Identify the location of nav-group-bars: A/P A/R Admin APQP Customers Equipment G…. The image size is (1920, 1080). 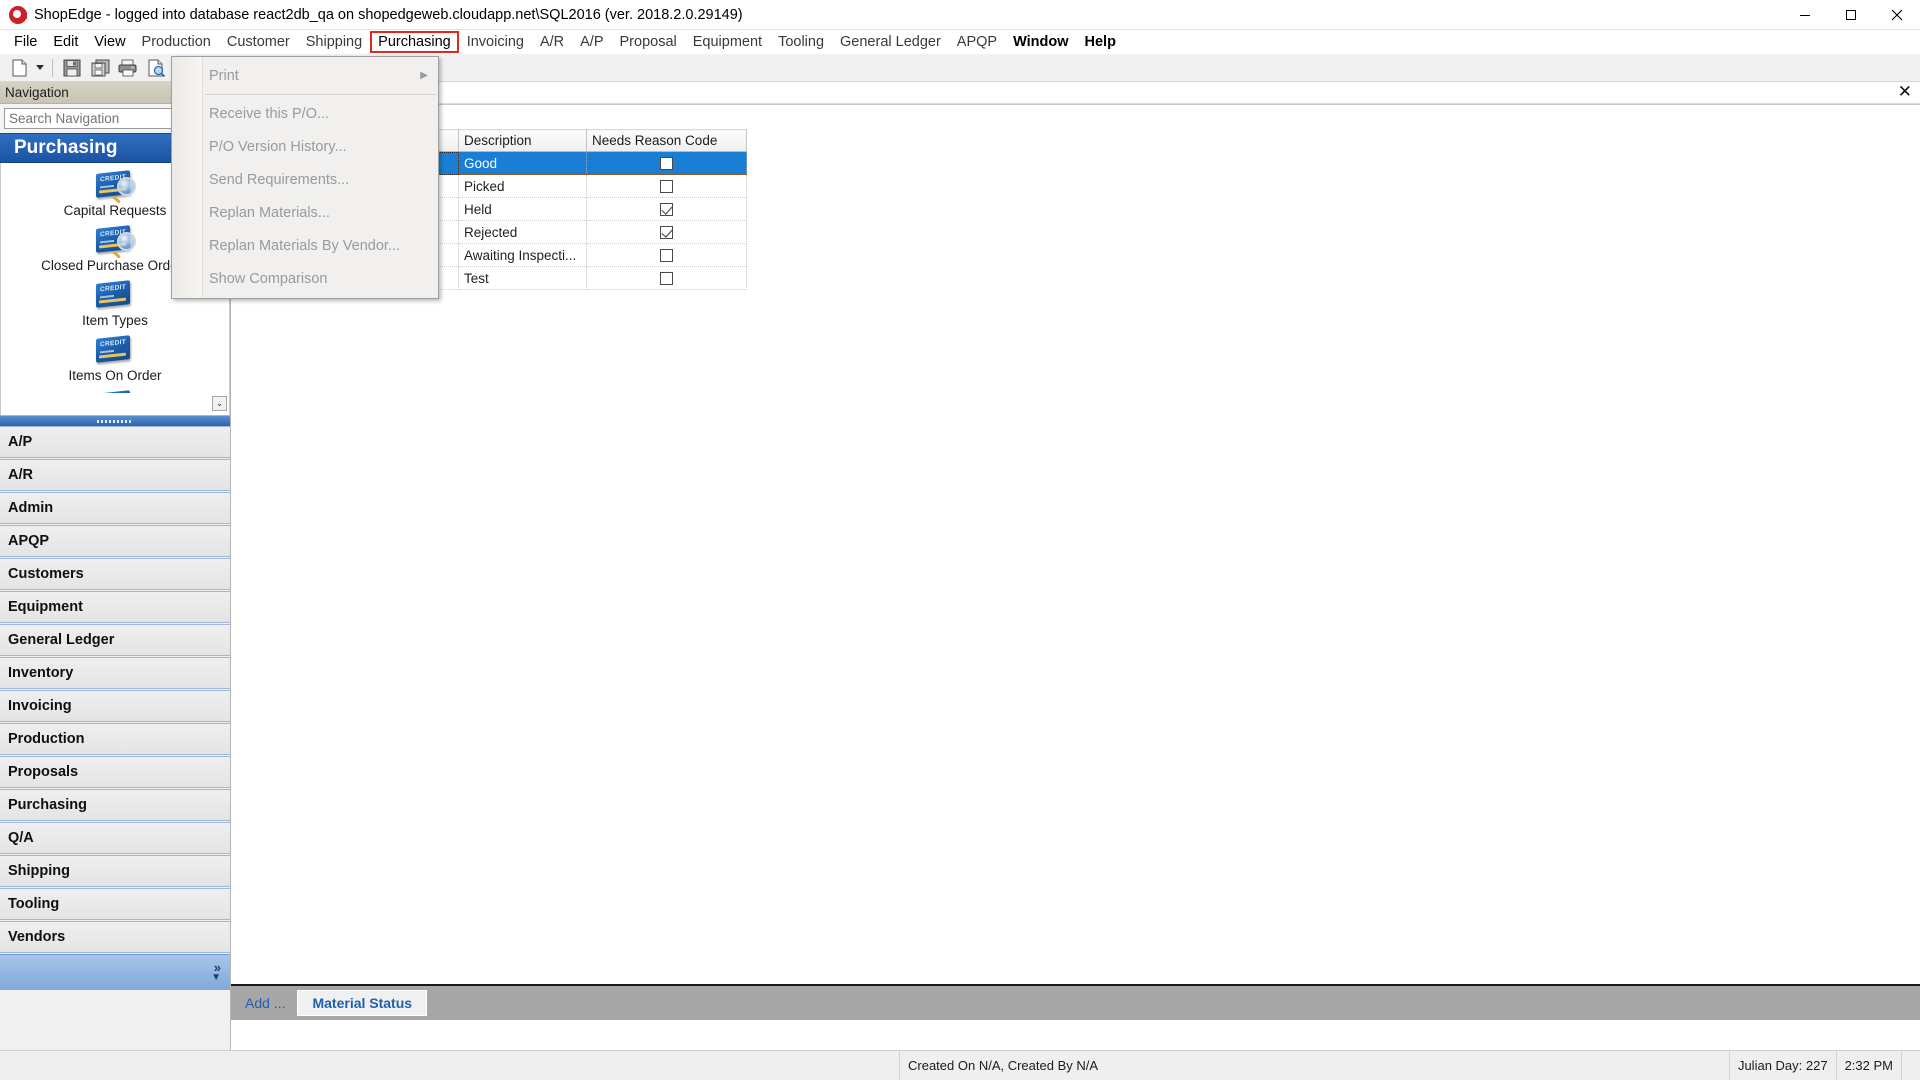
(115, 708).